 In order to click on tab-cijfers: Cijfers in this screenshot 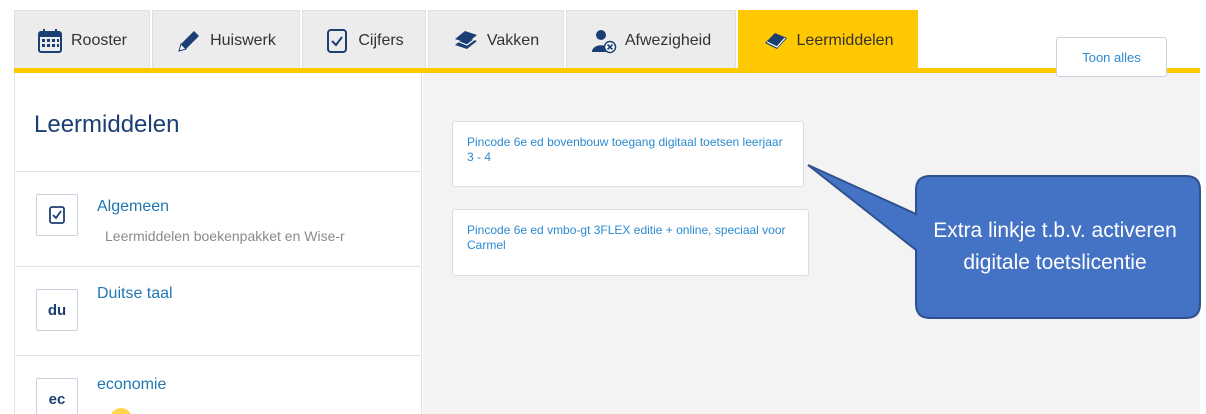, I will do `click(364, 40)`.